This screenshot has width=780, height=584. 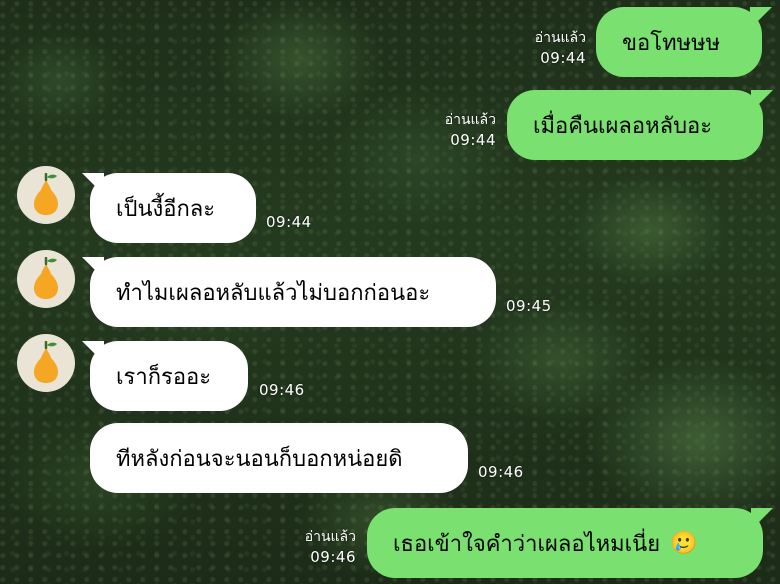 I want to click on message-bubble-outgoing: ขอโทษษษ, so click(x=679, y=42).